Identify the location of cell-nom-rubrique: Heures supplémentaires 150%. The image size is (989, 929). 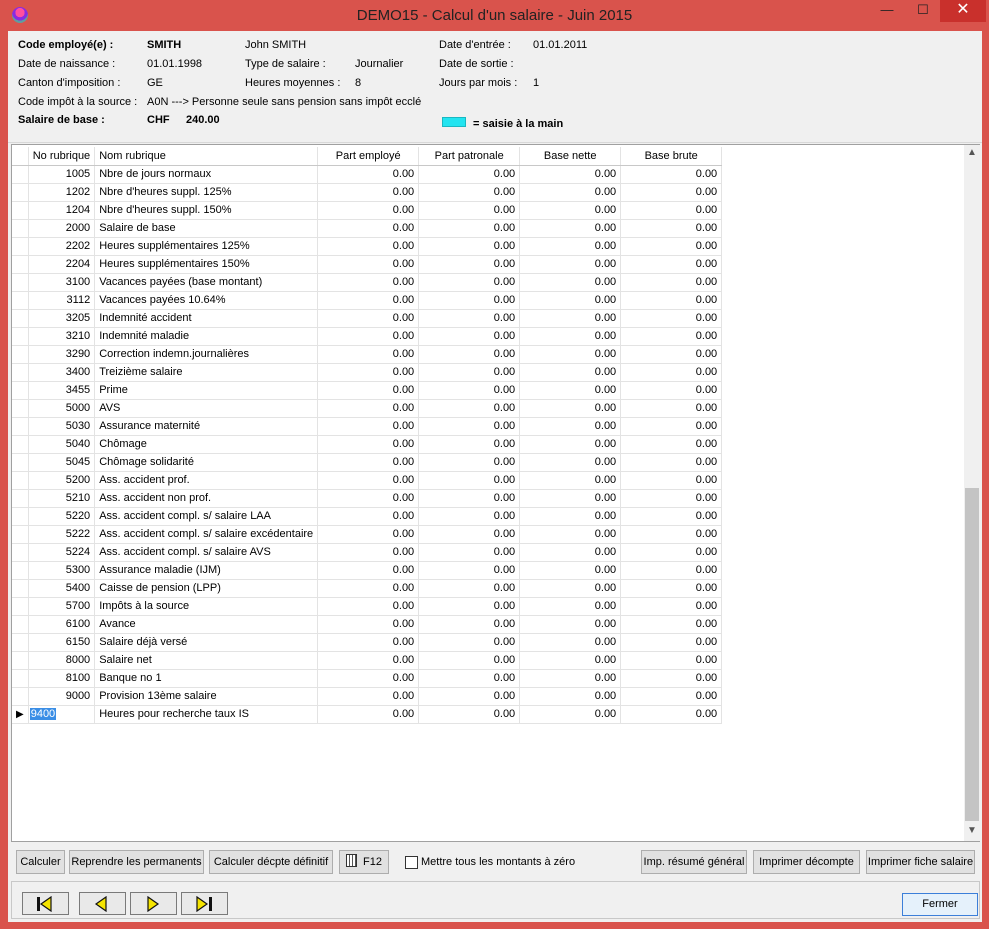
(206, 264).